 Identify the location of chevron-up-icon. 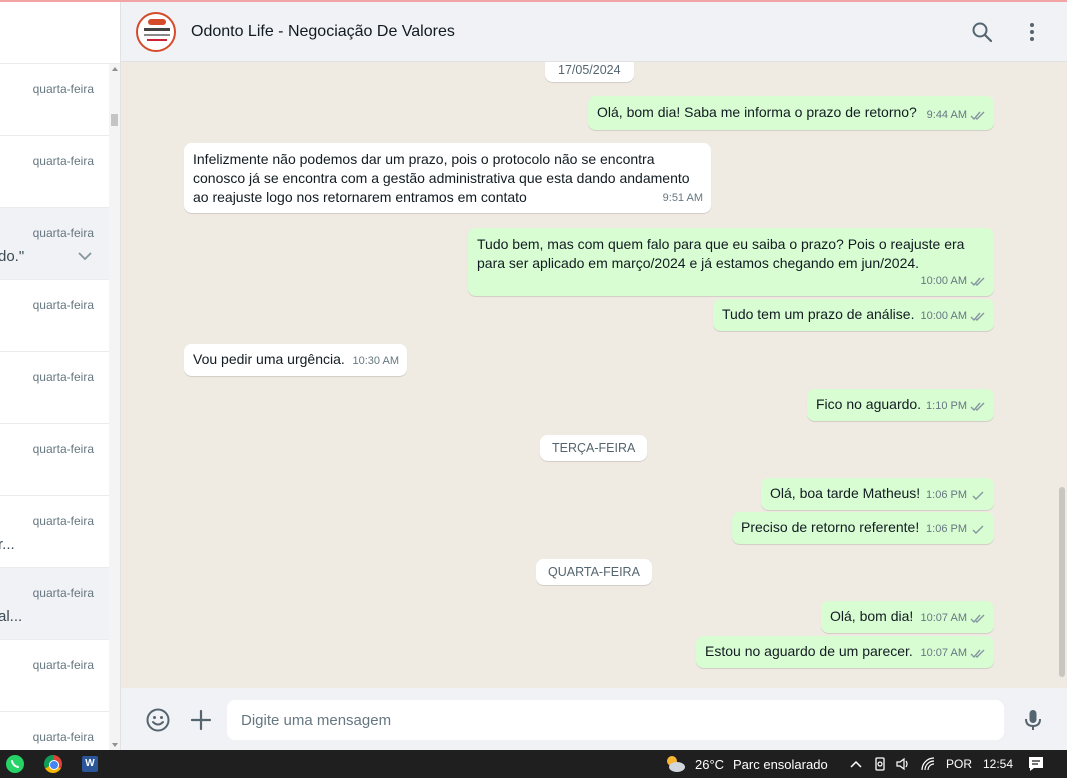
(856, 764).